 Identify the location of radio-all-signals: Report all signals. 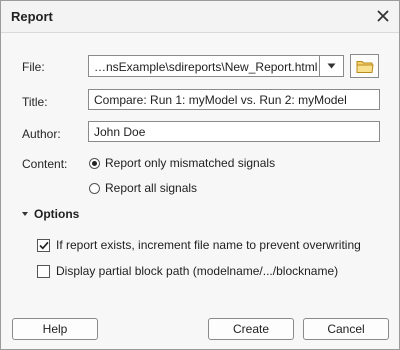
(143, 188).